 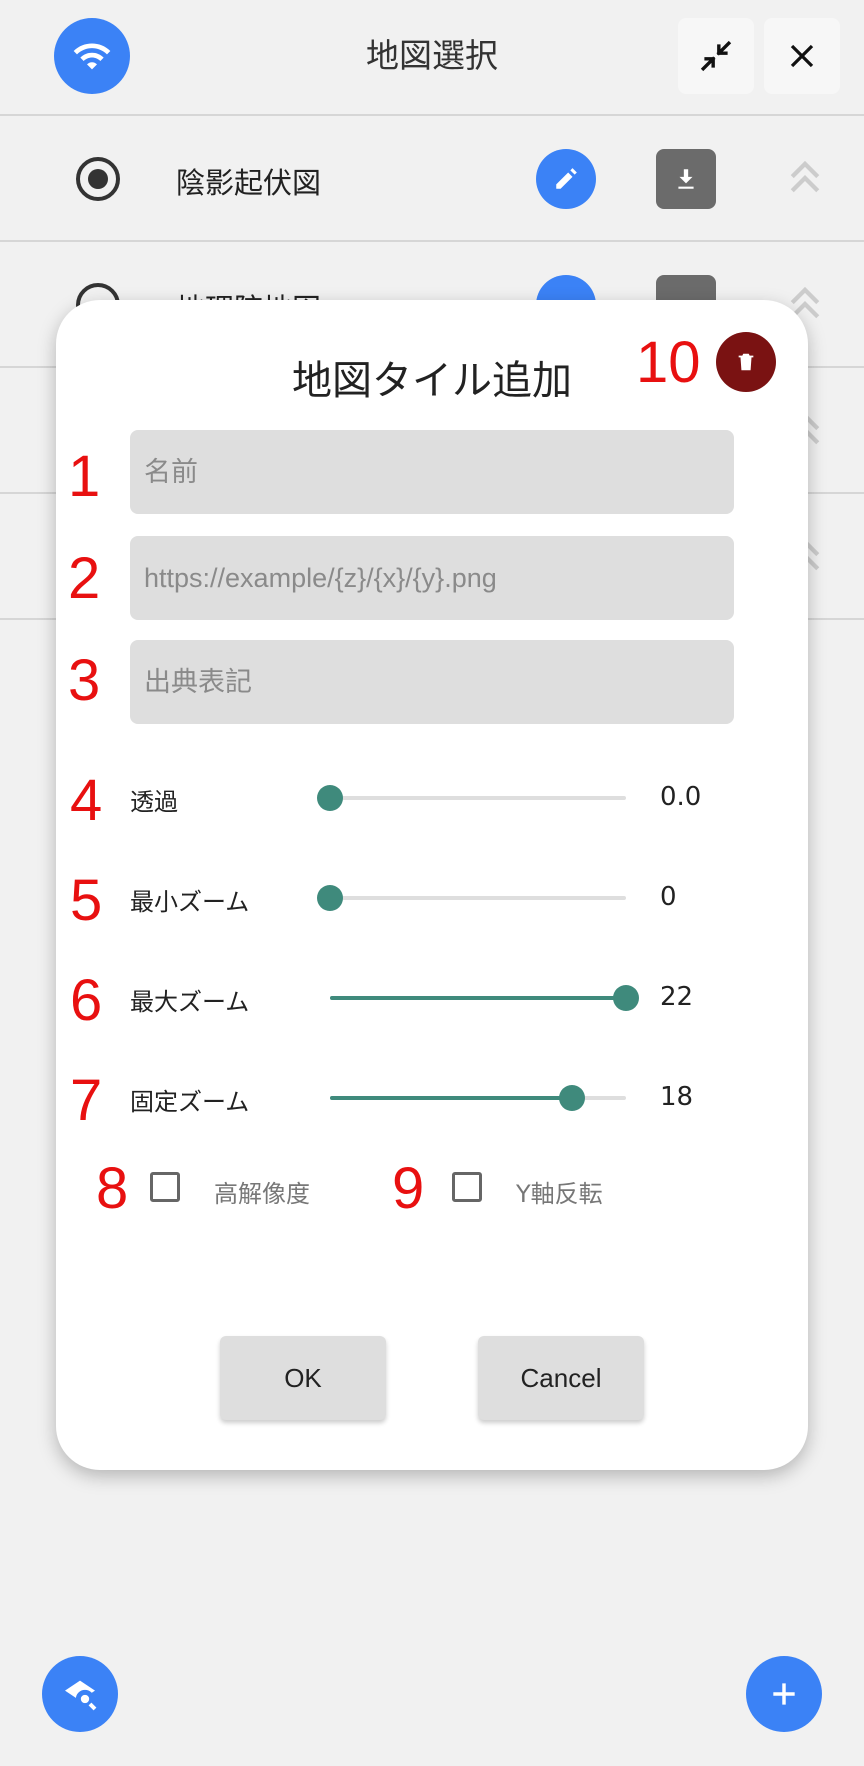 What do you see at coordinates (303, 1378) in the screenshot?
I see `ok-button: OK` at bounding box center [303, 1378].